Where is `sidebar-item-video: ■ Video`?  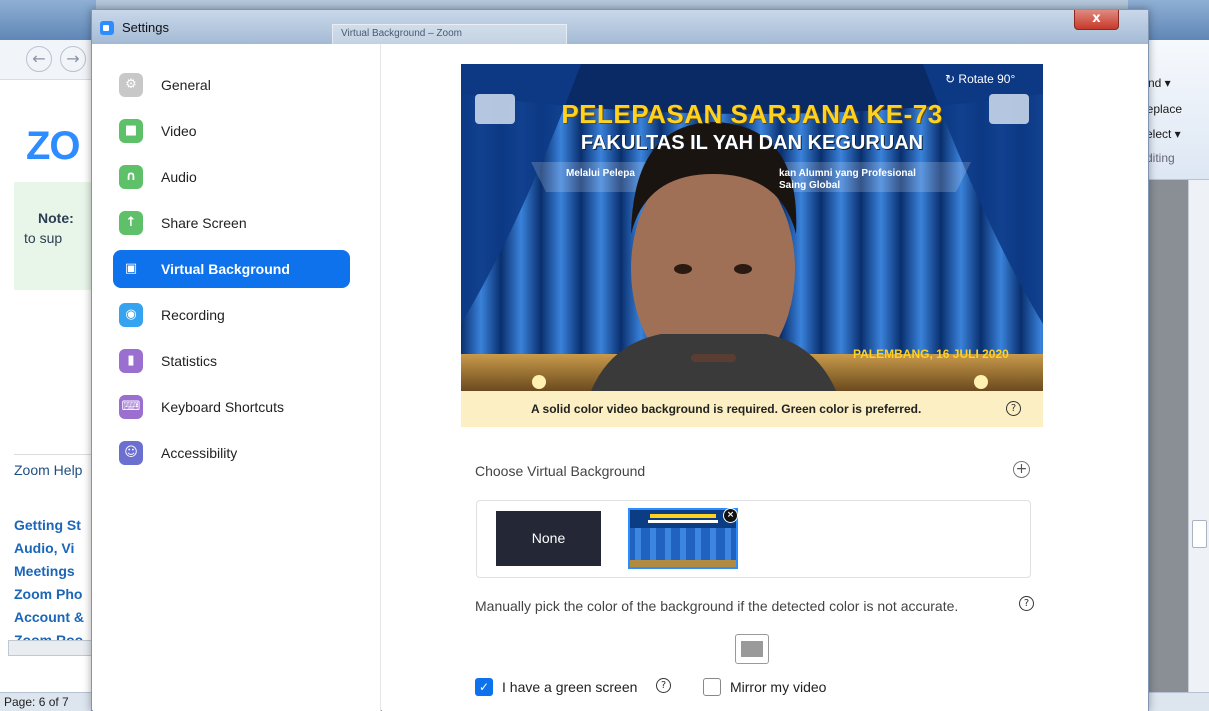 sidebar-item-video: ■ Video is located at coordinates (231, 131).